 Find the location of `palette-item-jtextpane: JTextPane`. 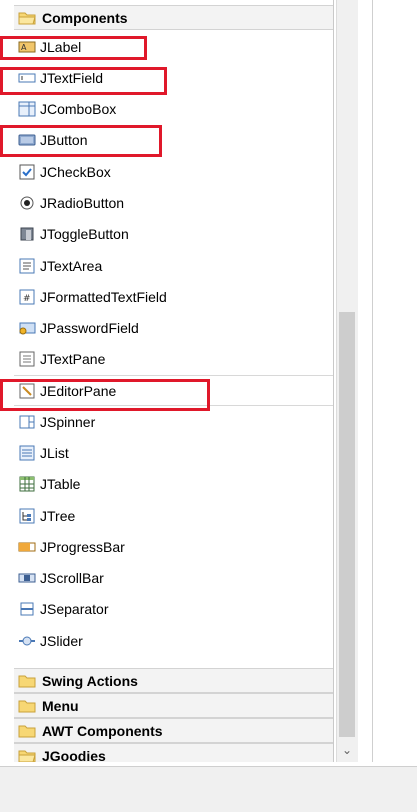

palette-item-jtextpane: JTextPane is located at coordinates (173, 358).